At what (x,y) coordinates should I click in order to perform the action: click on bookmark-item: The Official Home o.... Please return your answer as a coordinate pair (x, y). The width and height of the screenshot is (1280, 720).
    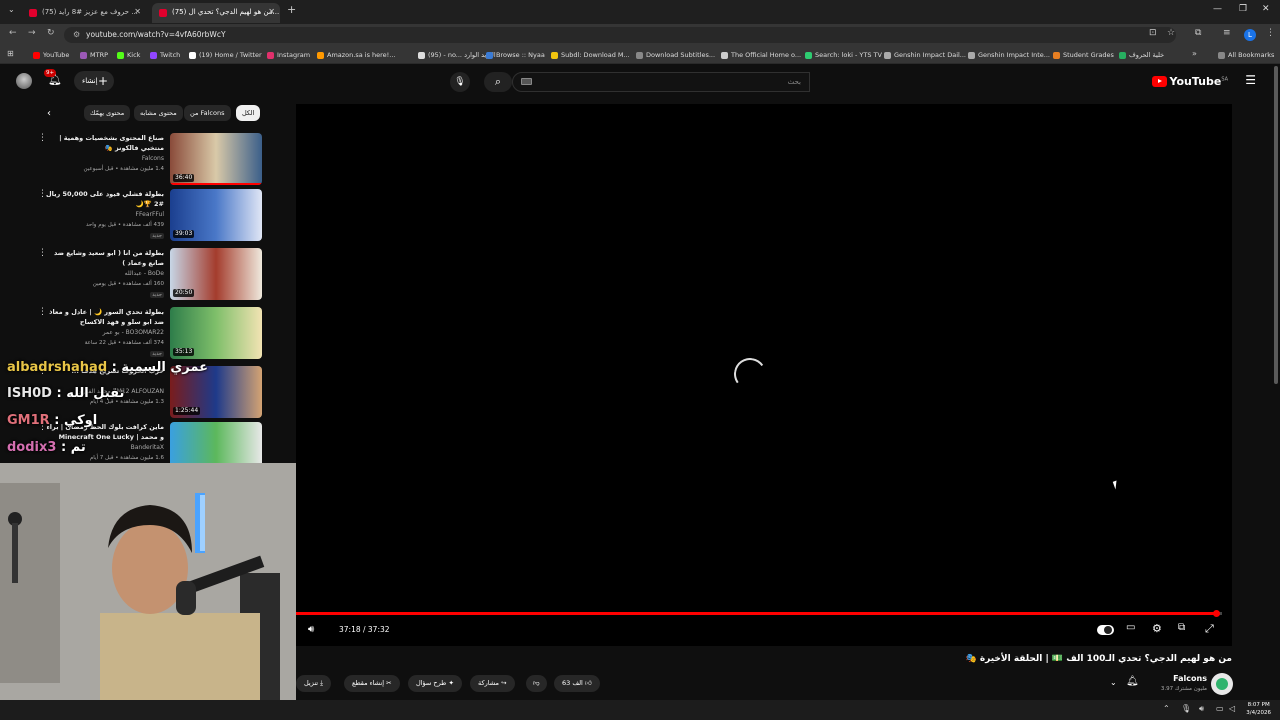
    Looking at the image, I should click on (761, 55).